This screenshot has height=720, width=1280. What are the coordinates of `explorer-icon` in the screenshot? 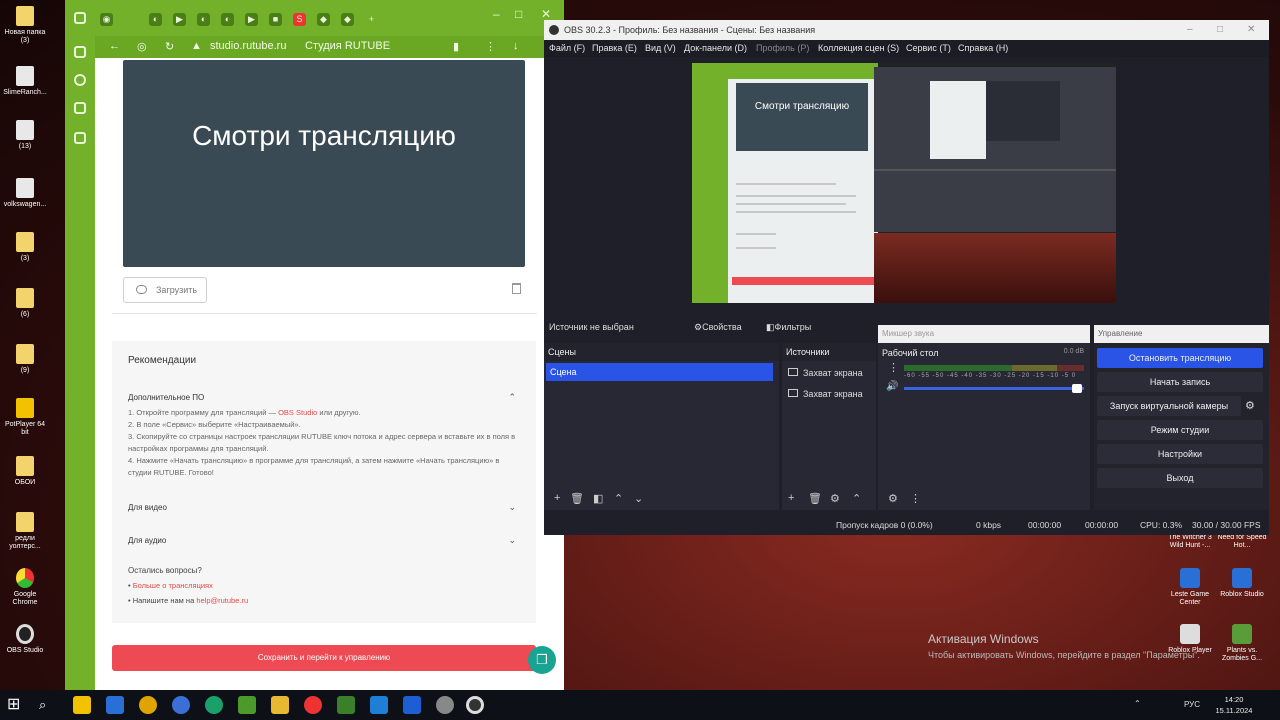 It's located at (280, 705).